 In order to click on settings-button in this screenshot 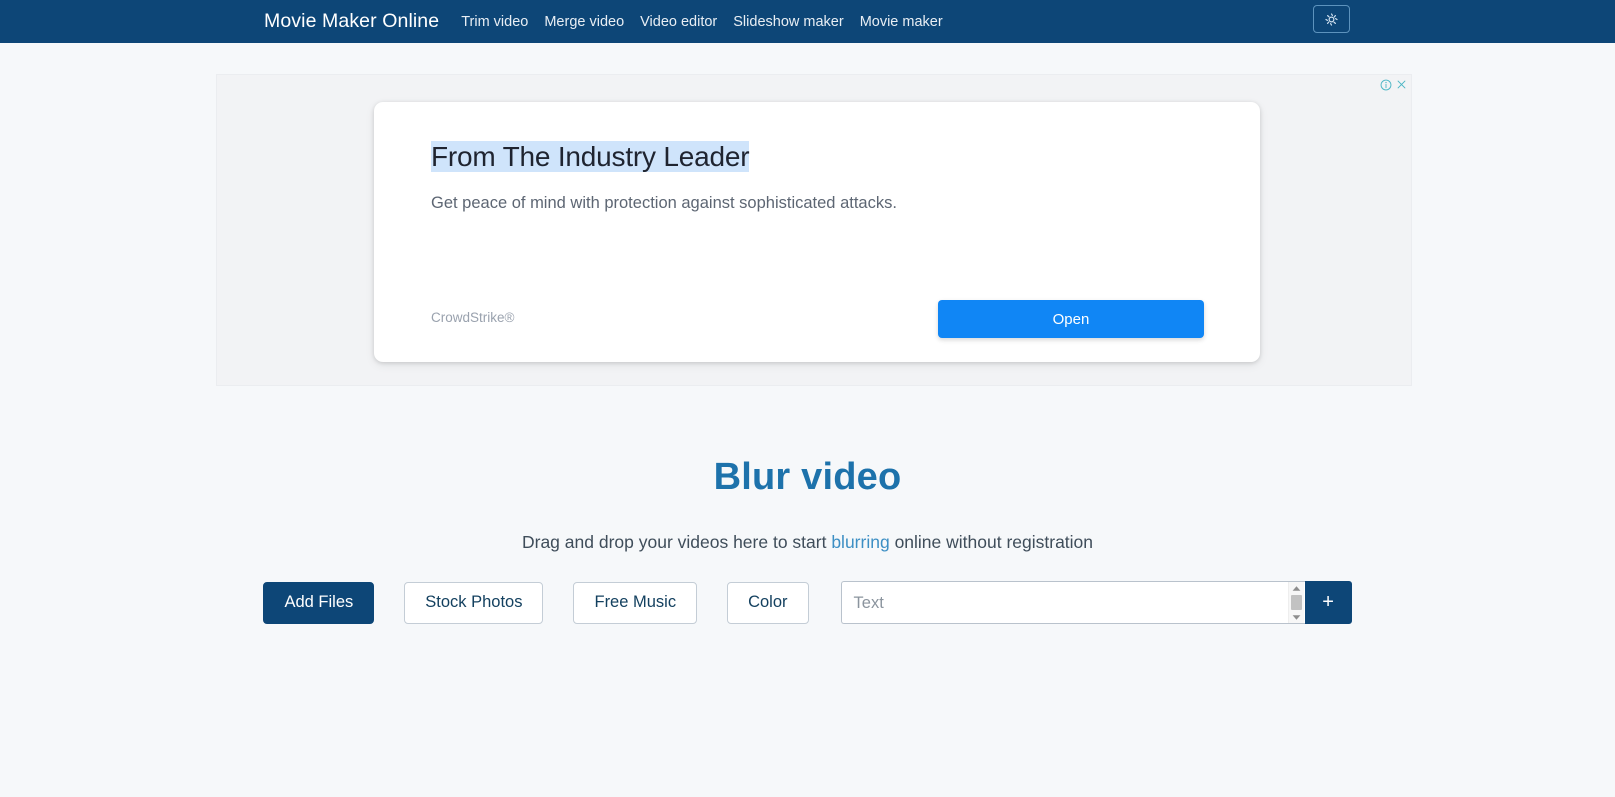, I will do `click(1331, 19)`.